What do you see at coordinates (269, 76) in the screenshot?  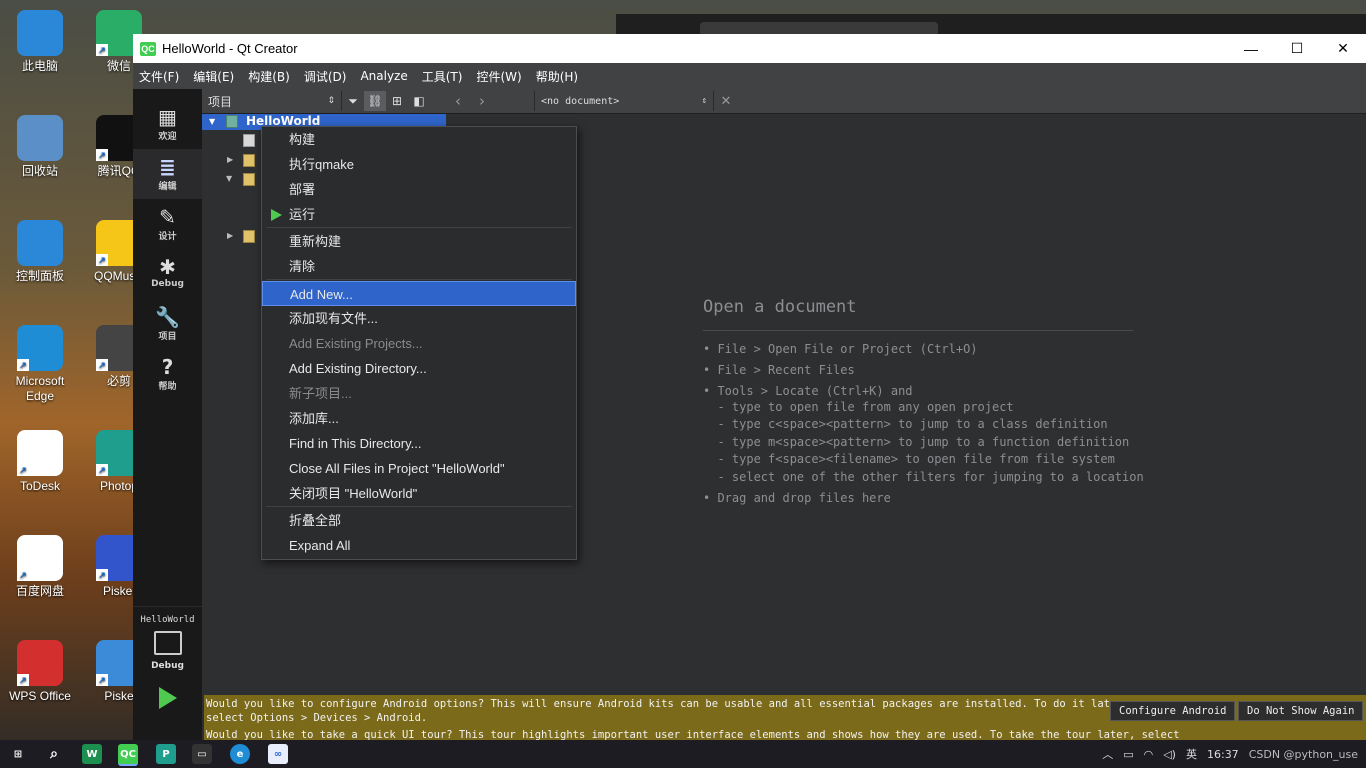 I see `menu-item: 构建(B)` at bounding box center [269, 76].